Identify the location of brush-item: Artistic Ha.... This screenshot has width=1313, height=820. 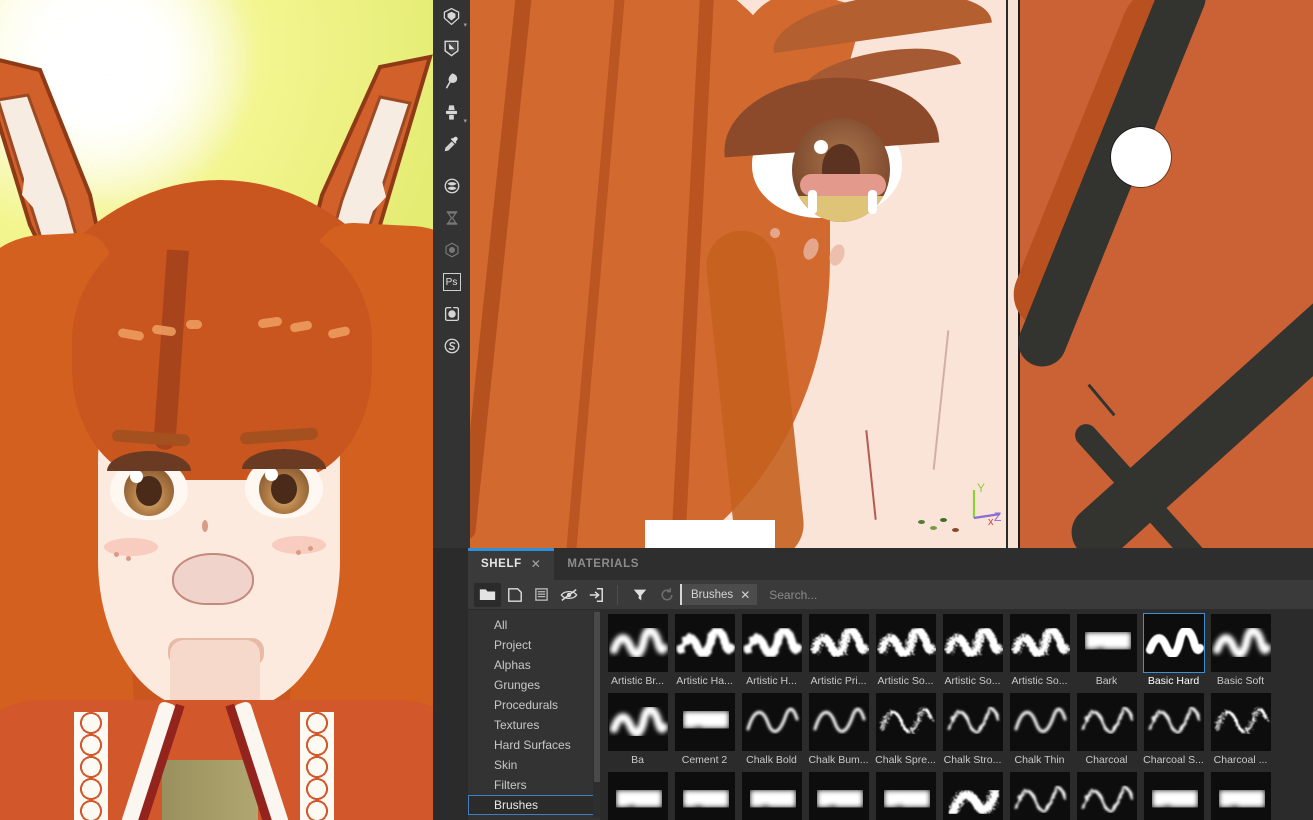
(704, 650).